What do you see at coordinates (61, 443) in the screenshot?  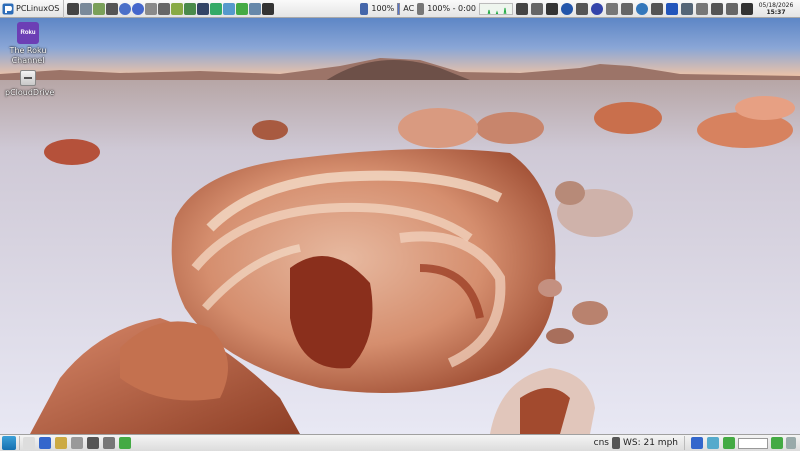 I see `file-manager-icon` at bounding box center [61, 443].